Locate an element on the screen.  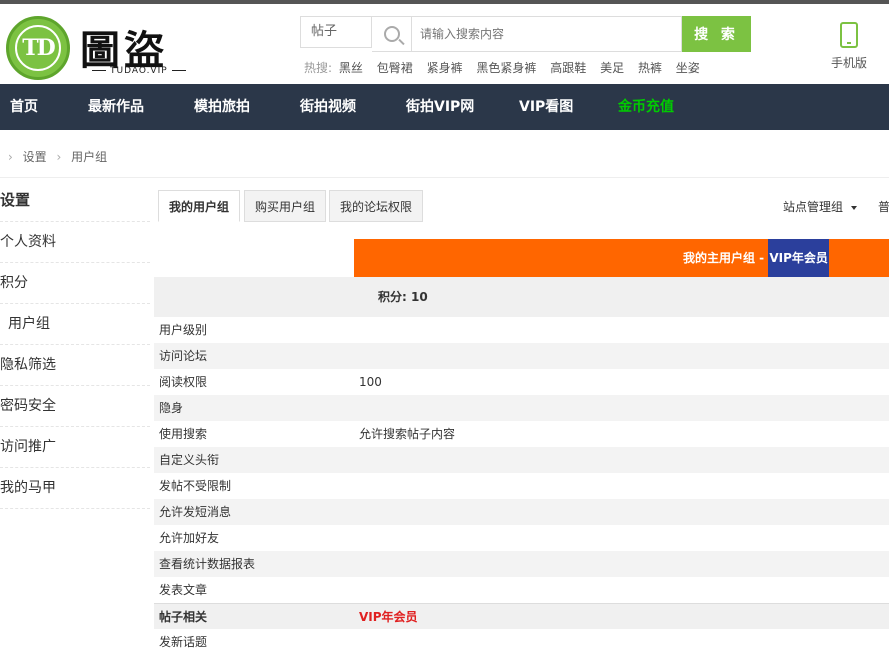
row-key: 自定义头衔 is located at coordinates (189, 460).